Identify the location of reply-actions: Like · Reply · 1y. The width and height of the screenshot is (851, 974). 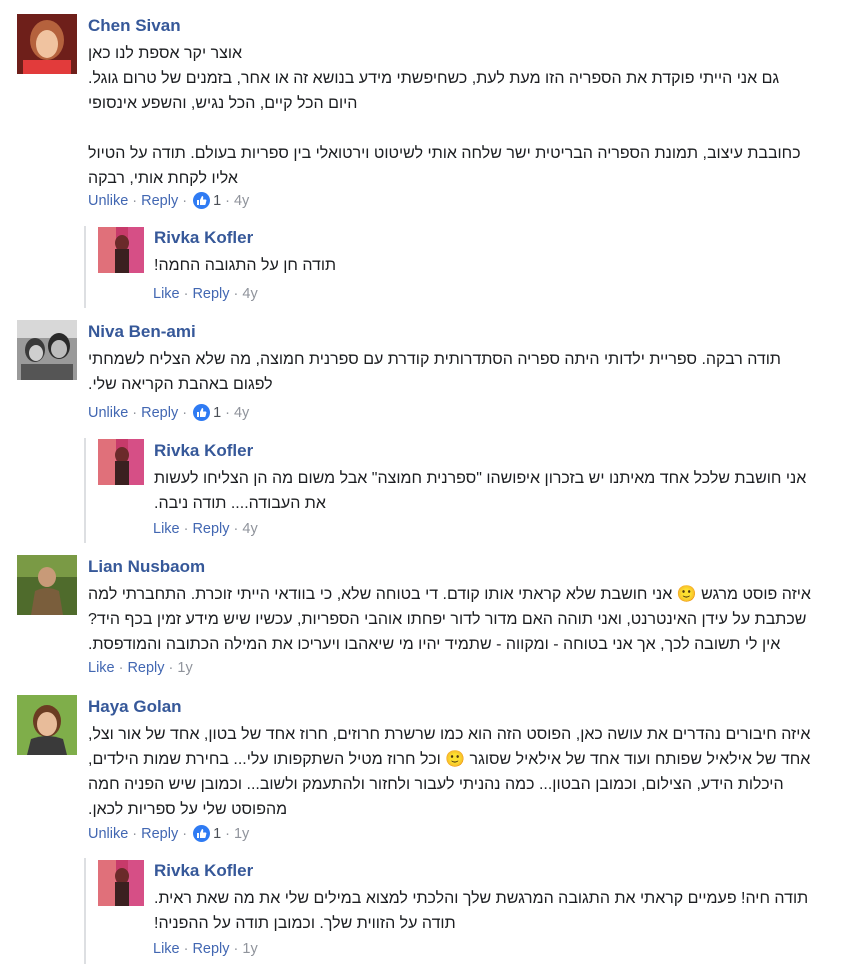
(205, 949).